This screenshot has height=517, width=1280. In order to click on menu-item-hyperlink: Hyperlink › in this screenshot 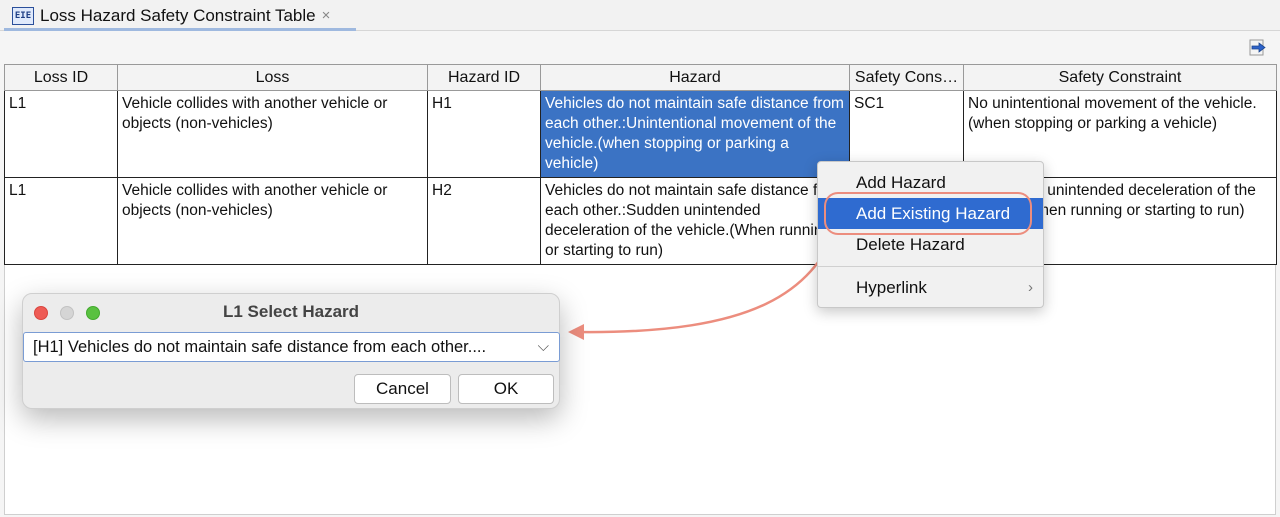, I will do `click(930, 287)`.